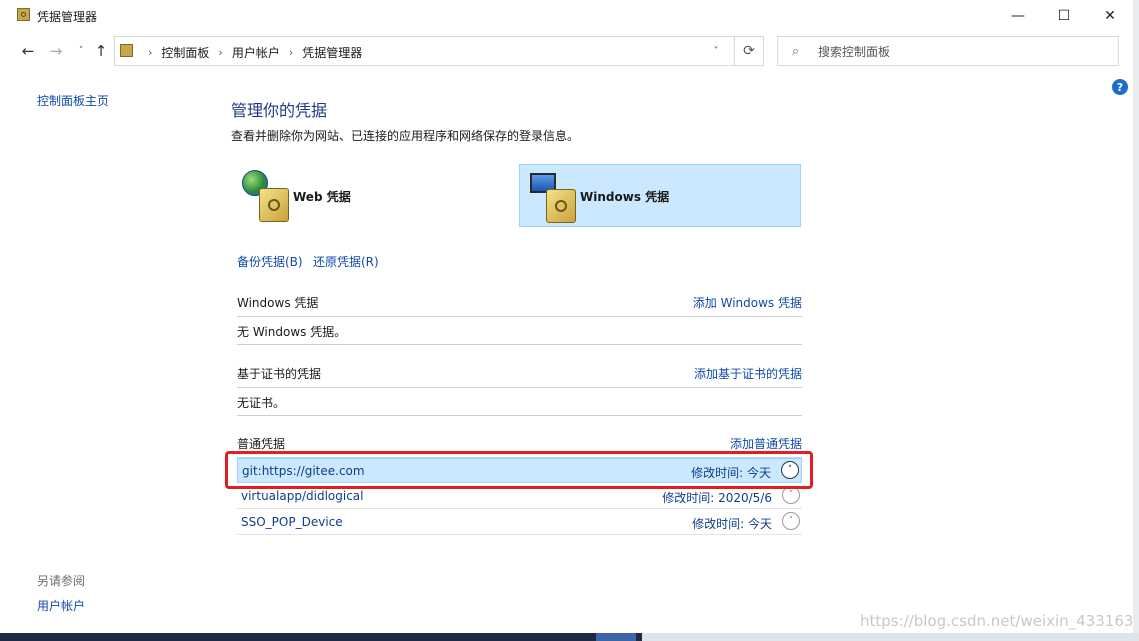  I want to click on see-also-label: 另请参阅, so click(61, 581).